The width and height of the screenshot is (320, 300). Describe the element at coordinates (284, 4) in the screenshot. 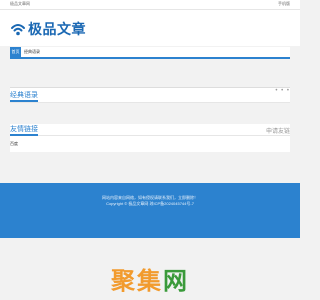

I see `mobile-version-link: 手机版` at that location.